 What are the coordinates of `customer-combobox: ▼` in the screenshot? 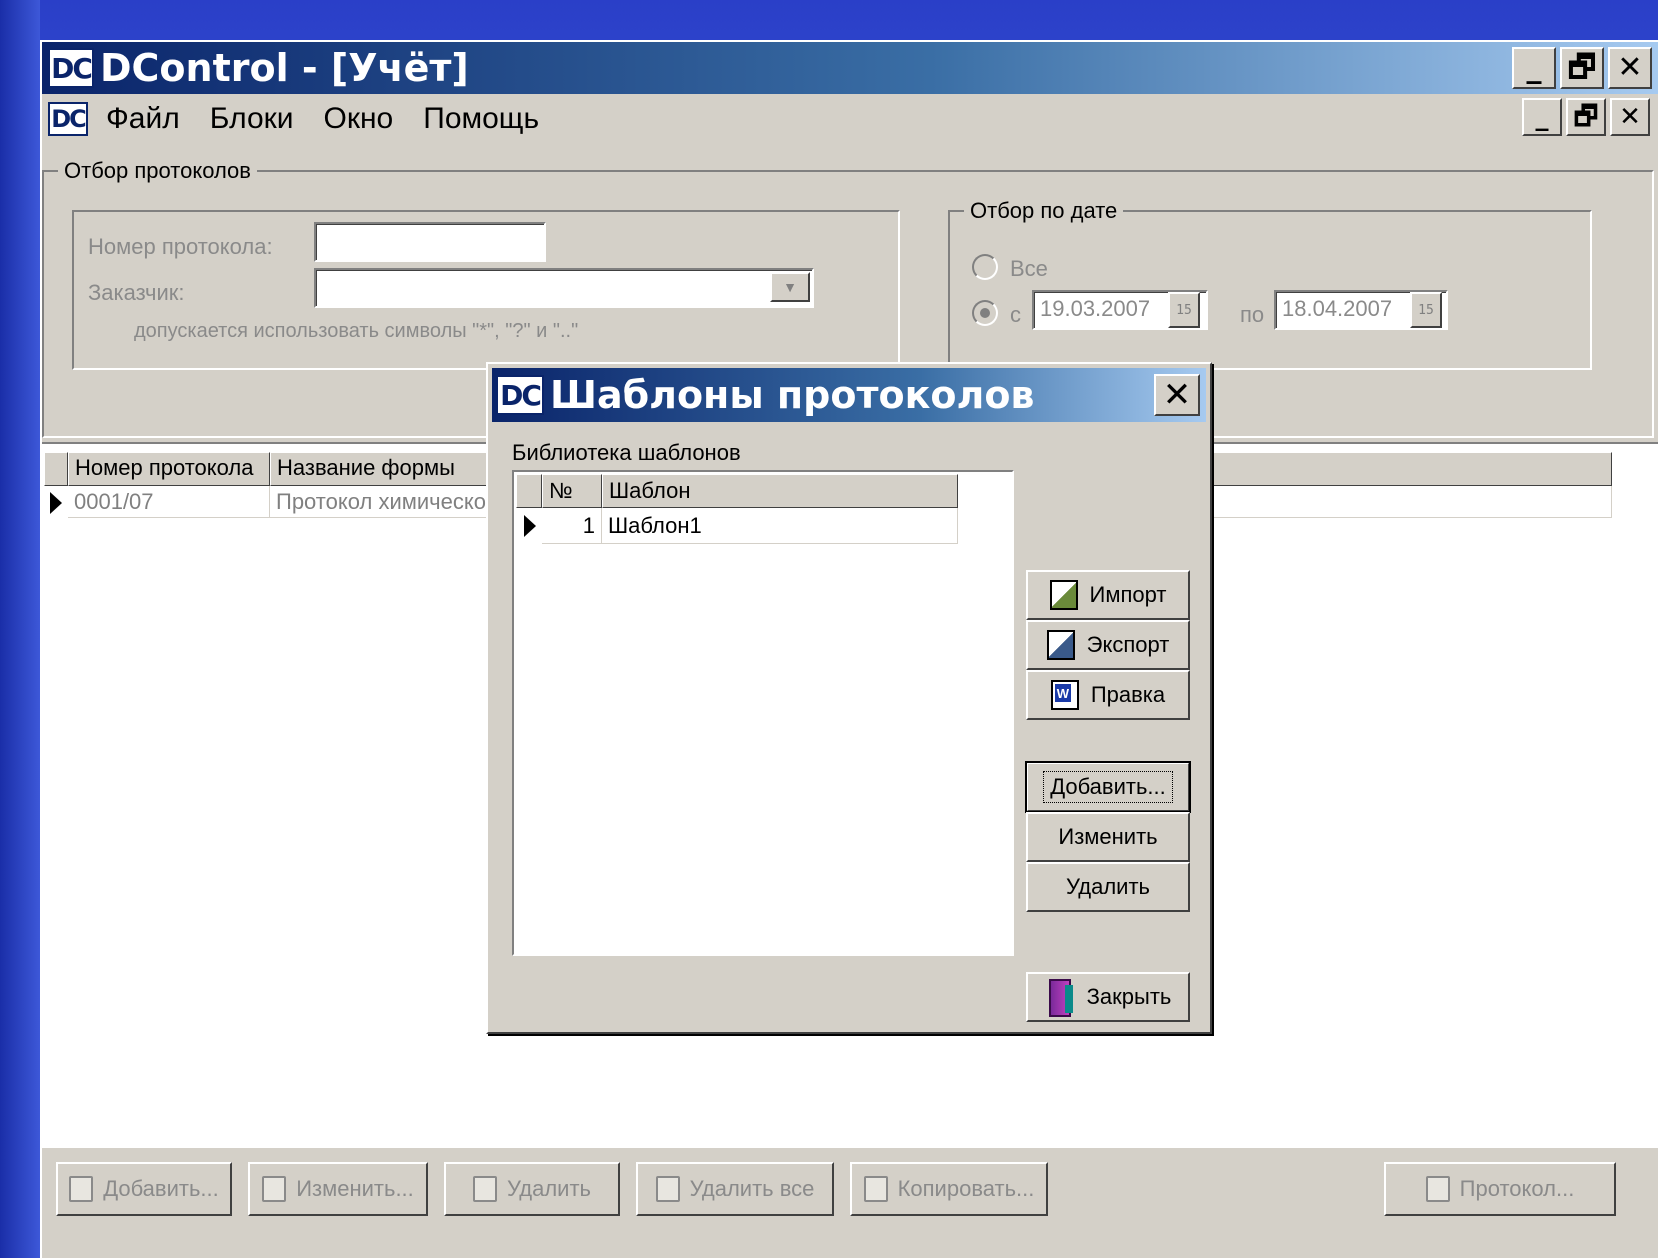 It's located at (564, 288).